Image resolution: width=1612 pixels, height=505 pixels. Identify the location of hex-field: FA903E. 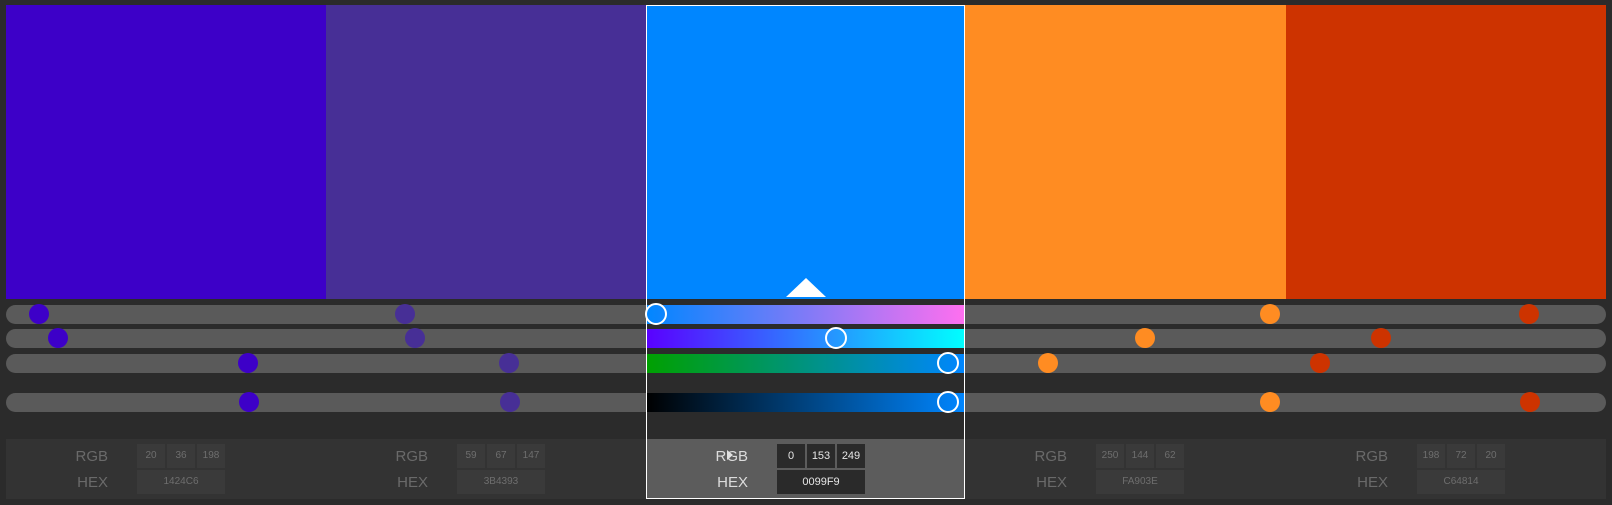
(1140, 482).